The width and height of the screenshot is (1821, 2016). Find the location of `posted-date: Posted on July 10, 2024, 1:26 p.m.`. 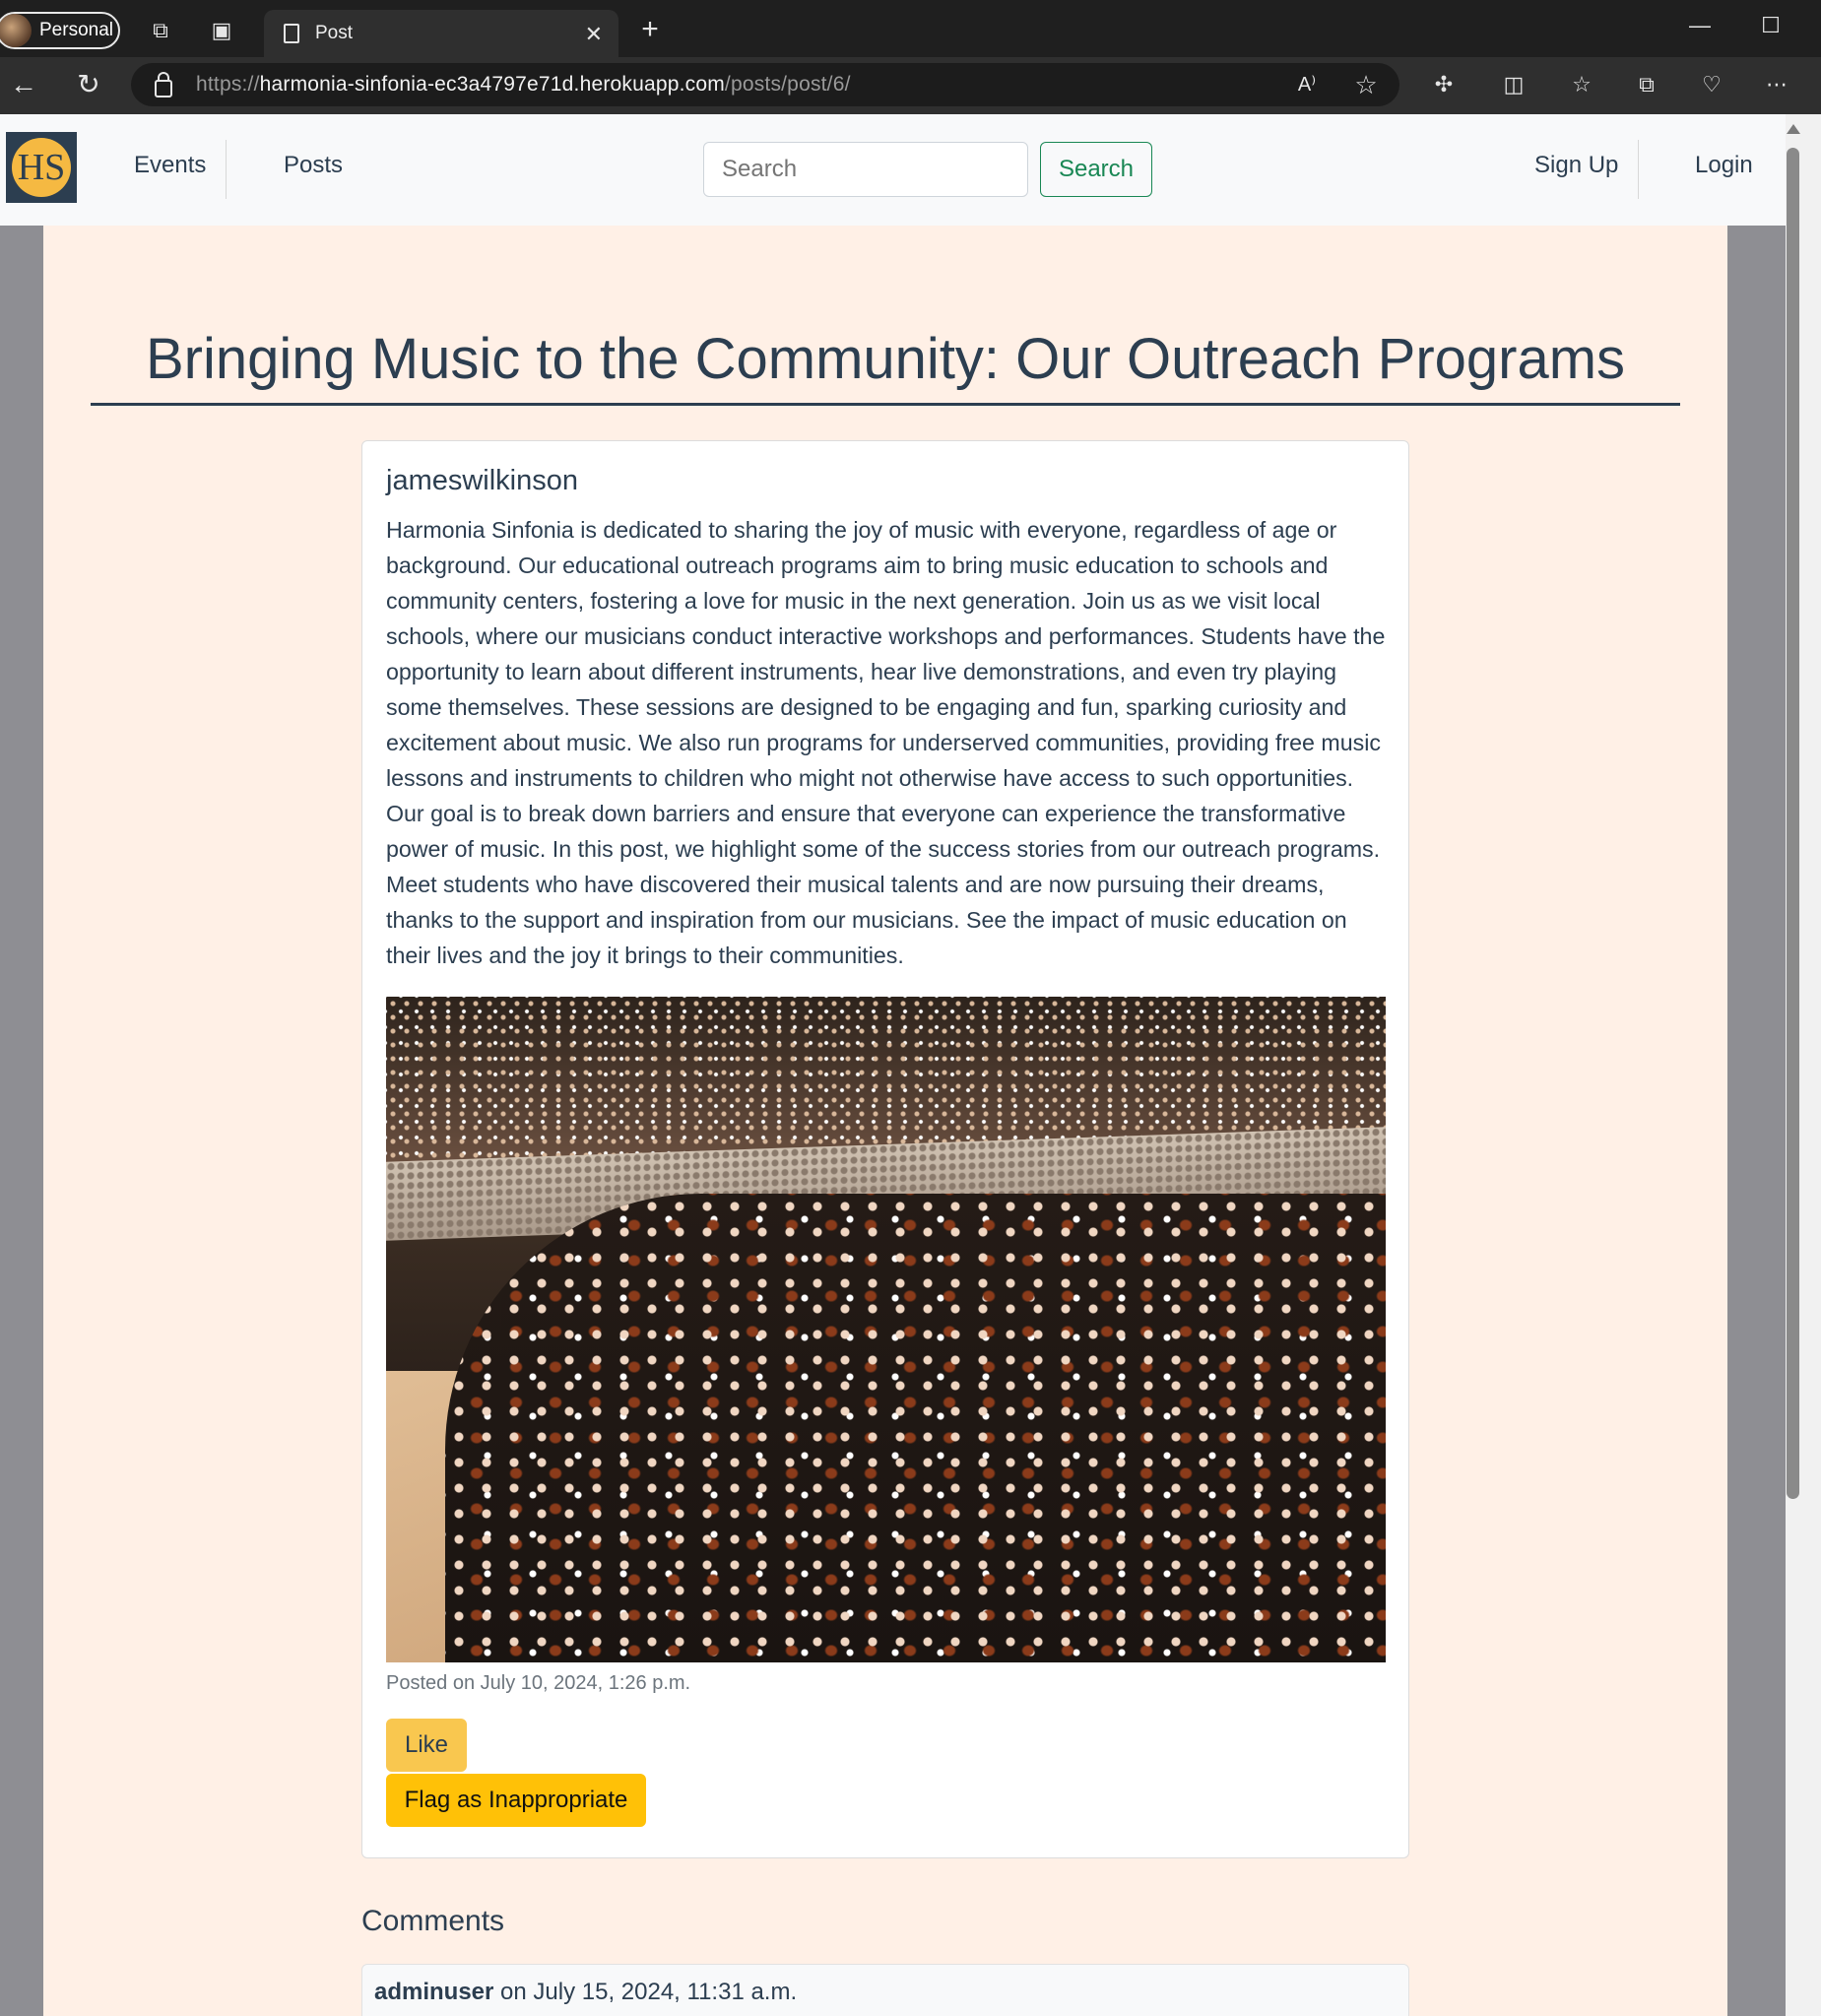

posted-date: Posted on July 10, 2024, 1:26 p.m. is located at coordinates (538, 1683).